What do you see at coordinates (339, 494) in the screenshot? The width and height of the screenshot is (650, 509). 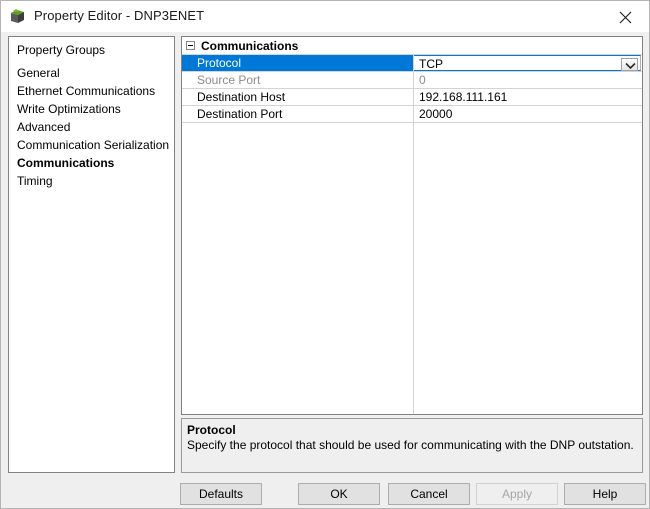 I see `ok-button: OK` at bounding box center [339, 494].